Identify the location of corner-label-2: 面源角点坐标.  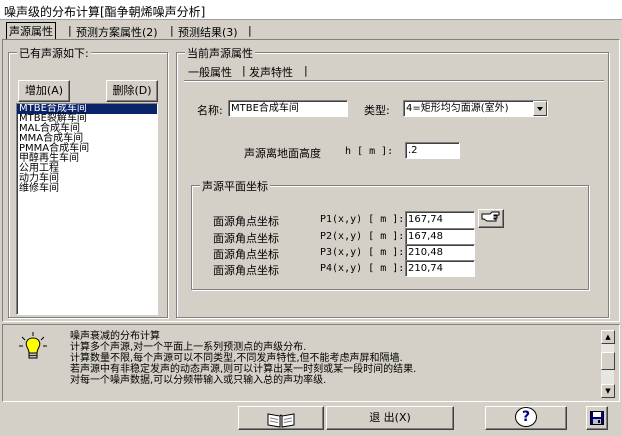
(246, 238).